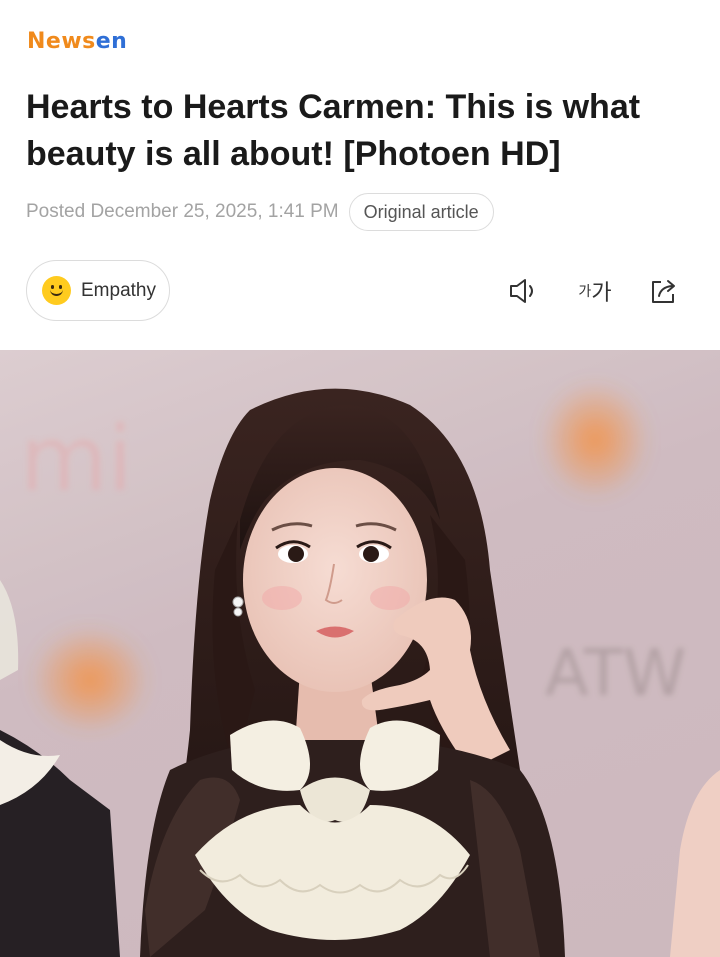 This screenshot has height=957, width=720. I want to click on font-size-button: 가가, so click(595, 291).